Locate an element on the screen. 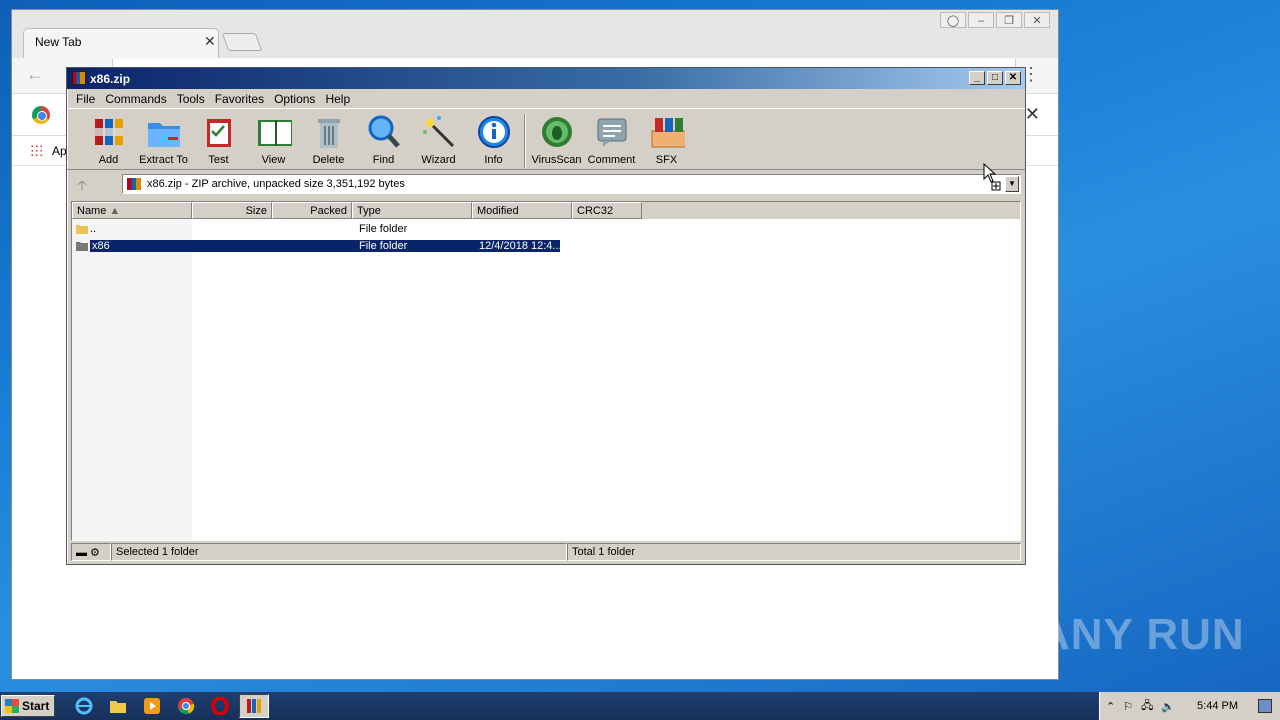  extract-folder-icon is located at coordinates (164, 132).